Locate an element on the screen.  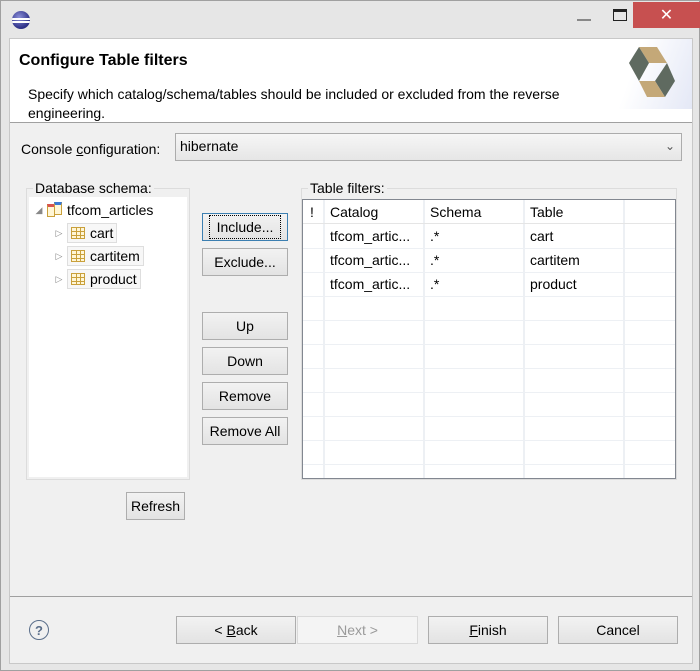
eclipse-icon is located at coordinates (21, 20).